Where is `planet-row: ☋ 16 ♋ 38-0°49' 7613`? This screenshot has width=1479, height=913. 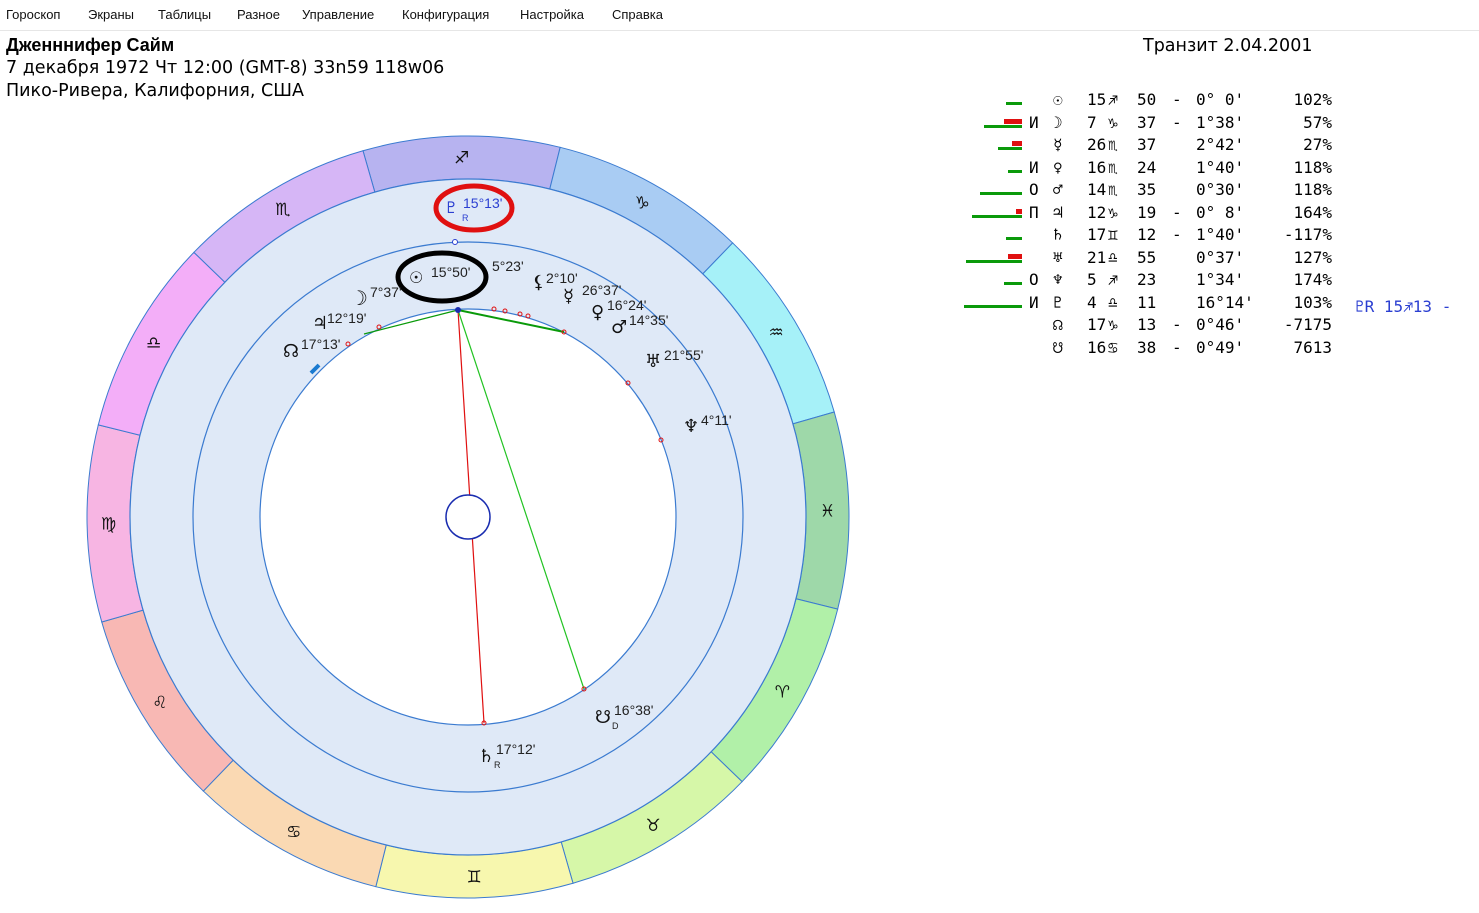 planet-row: ☋ 16 ♋ 38-0°49' 7613 is located at coordinates (1222, 349).